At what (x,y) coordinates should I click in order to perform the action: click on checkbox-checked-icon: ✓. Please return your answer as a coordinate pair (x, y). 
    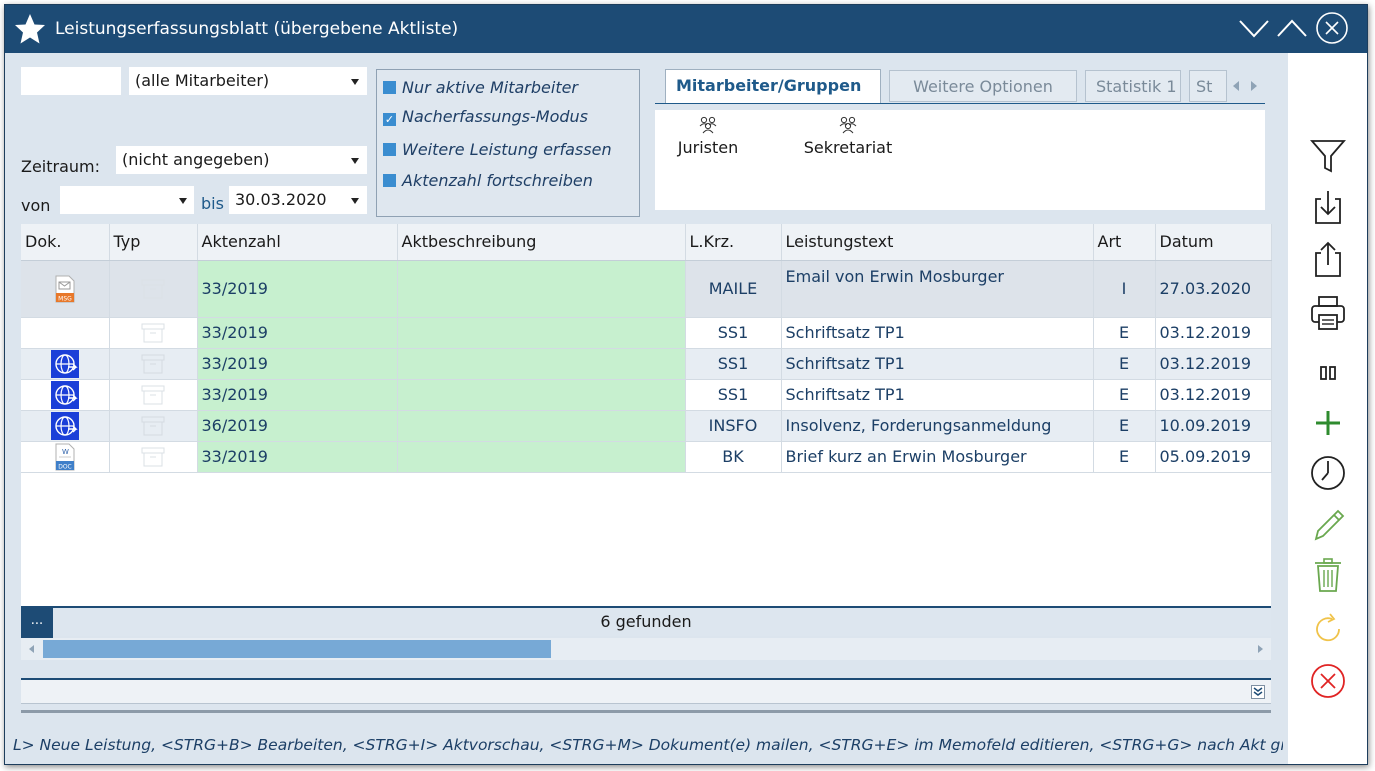
    Looking at the image, I should click on (389, 119).